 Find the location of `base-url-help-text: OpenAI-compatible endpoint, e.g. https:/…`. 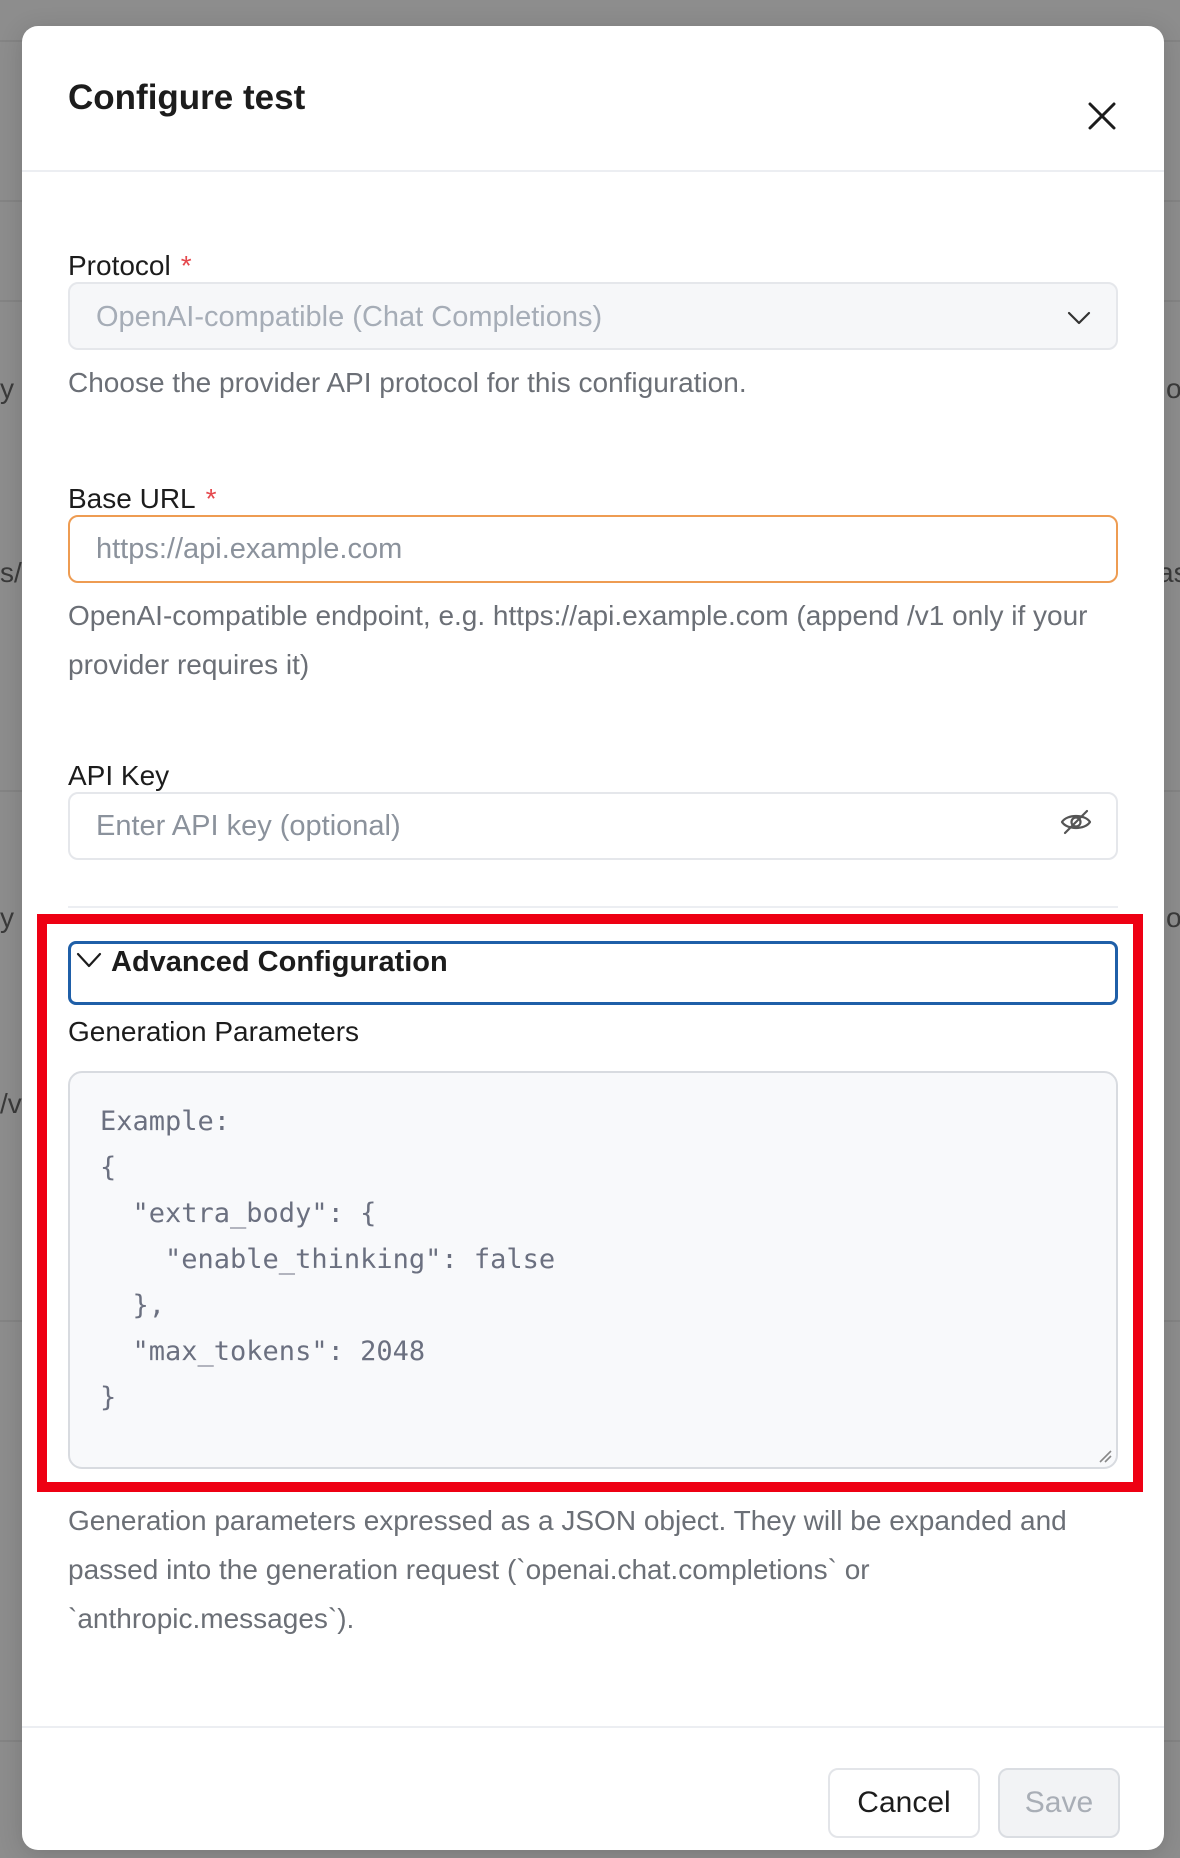

base-url-help-text: OpenAI-compatible endpoint, e.g. https:/… is located at coordinates (578, 640).